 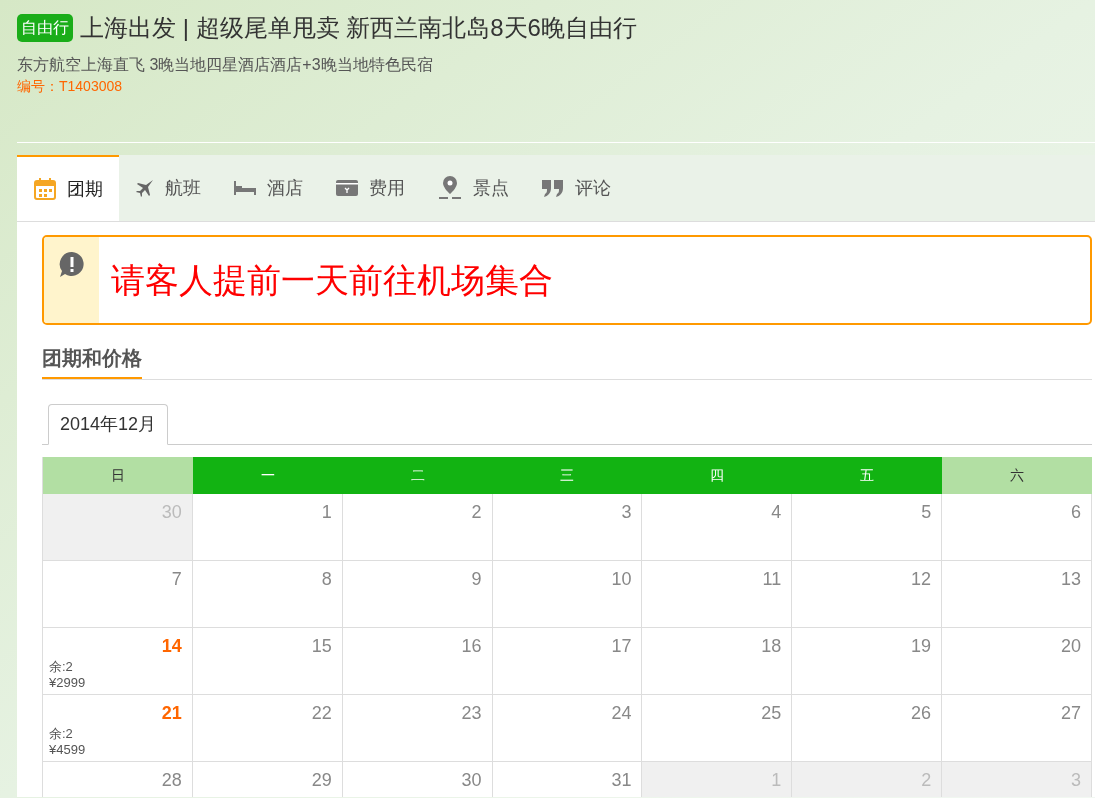 What do you see at coordinates (92, 361) in the screenshot?
I see `section-title: 团期和价格` at bounding box center [92, 361].